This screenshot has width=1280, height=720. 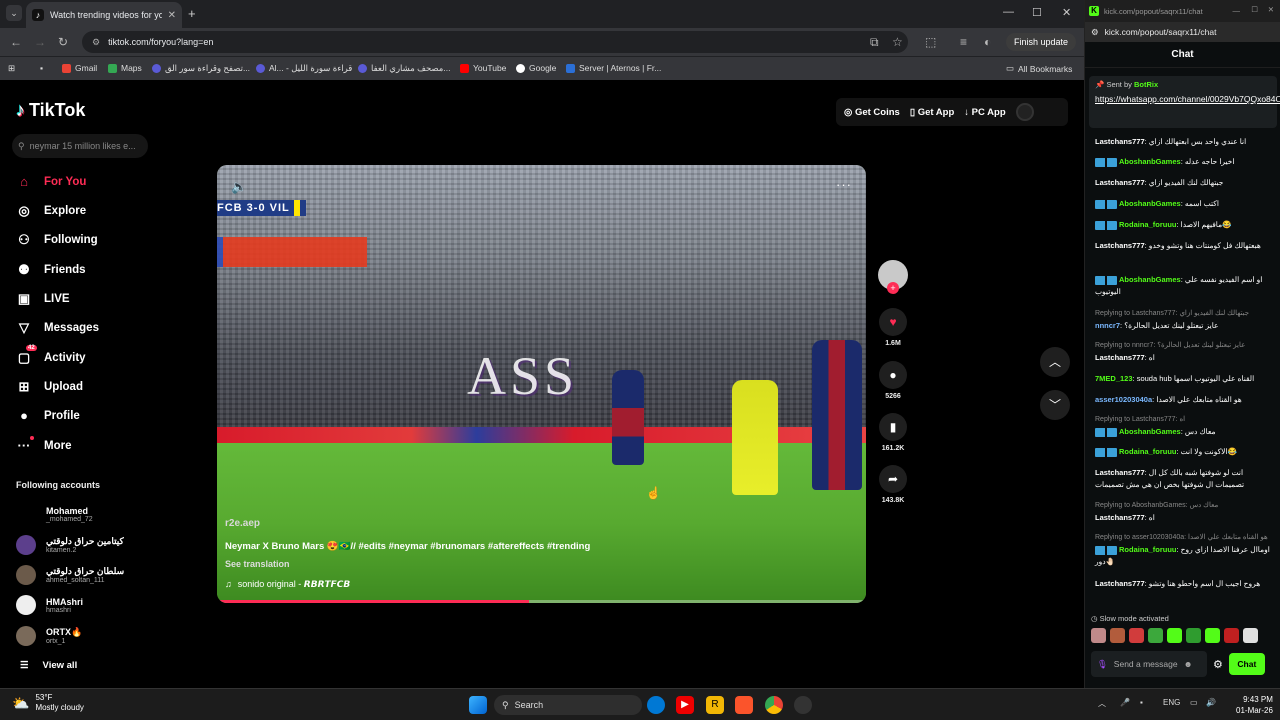 What do you see at coordinates (239, 187) in the screenshot?
I see `volume-icon: 🔈` at bounding box center [239, 187].